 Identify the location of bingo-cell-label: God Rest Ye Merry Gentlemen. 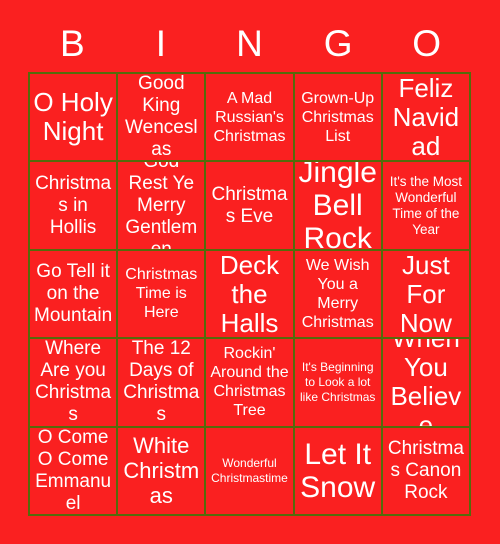
(161, 206).